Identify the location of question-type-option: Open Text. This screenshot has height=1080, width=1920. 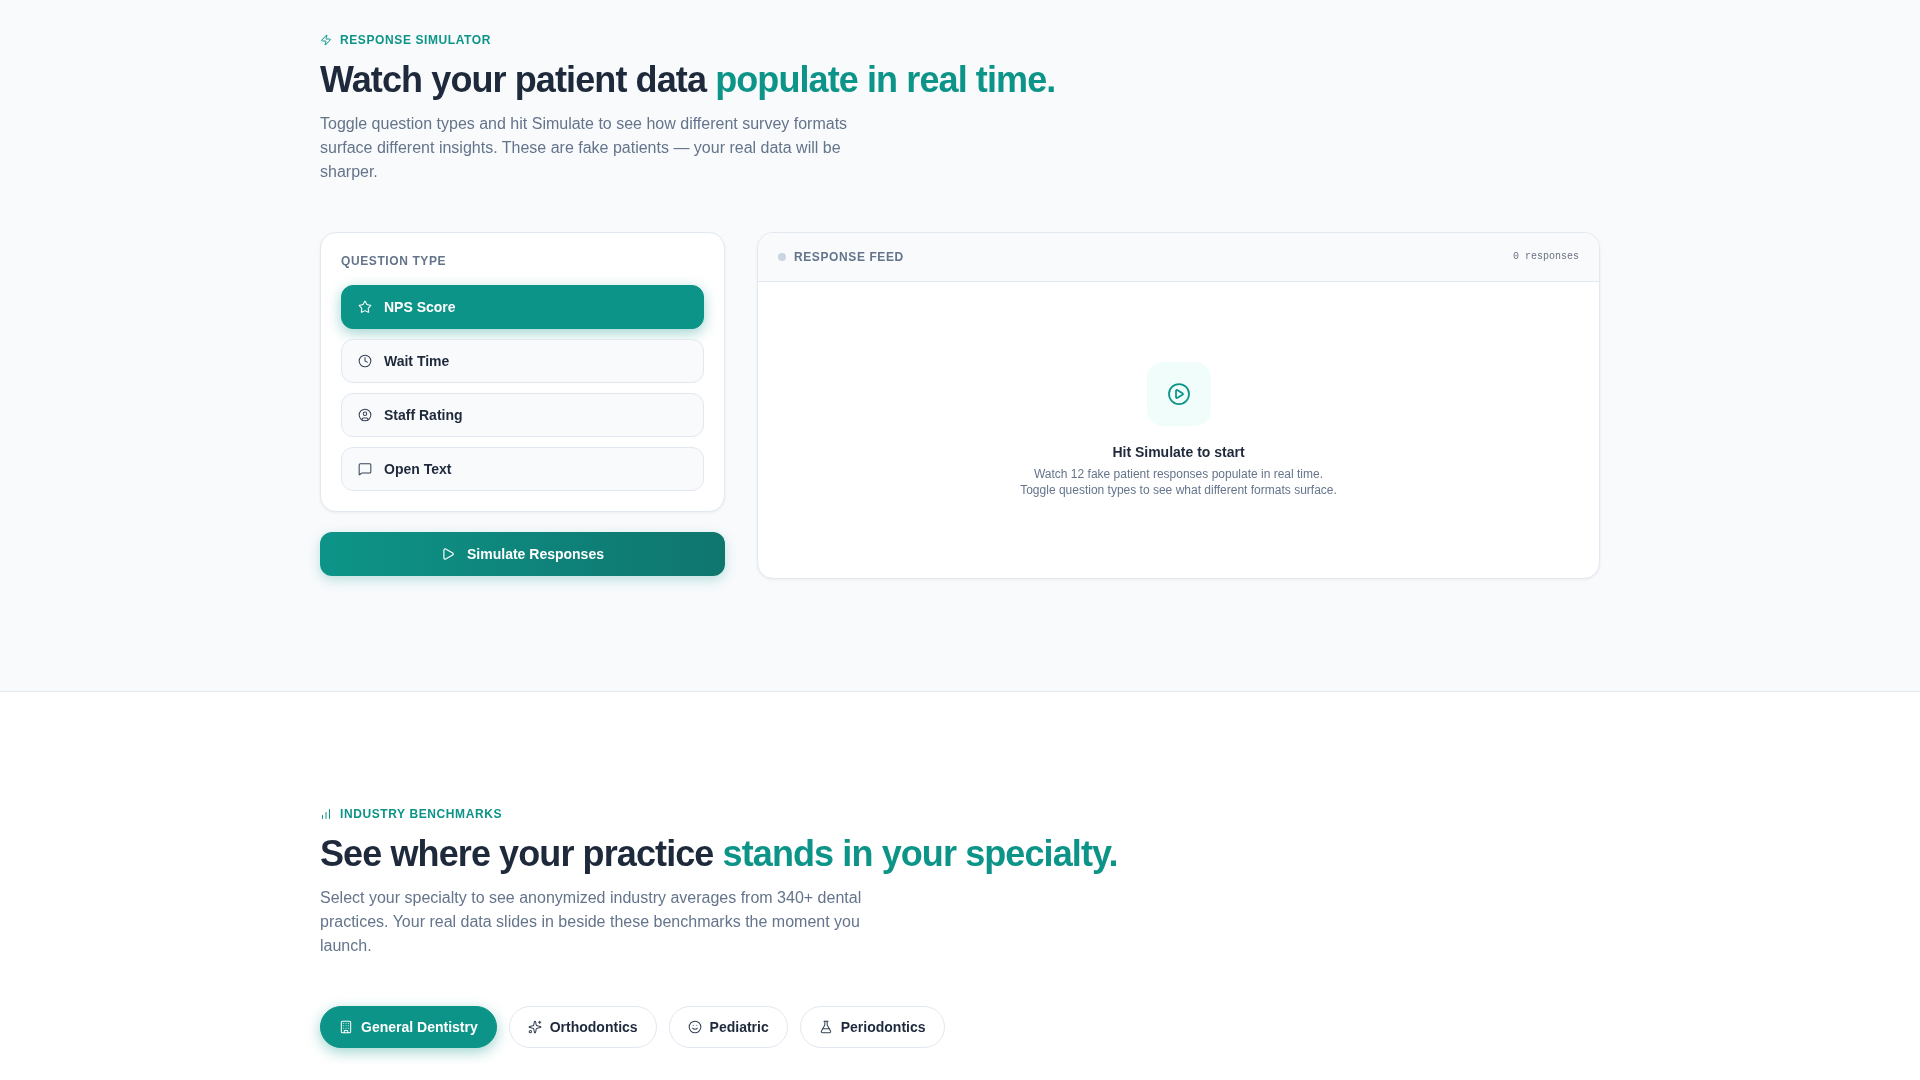
(522, 469).